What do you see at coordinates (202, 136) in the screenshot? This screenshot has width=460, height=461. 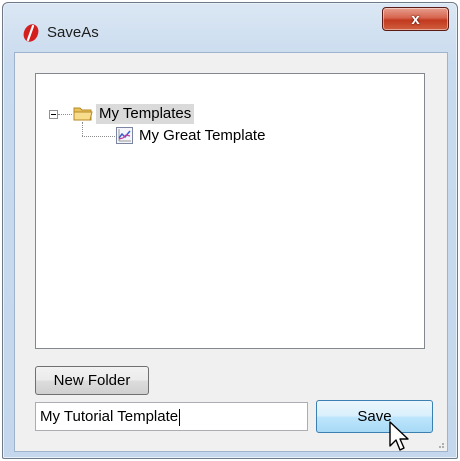 I see `tree-item-my-great-template: My Great Template` at bounding box center [202, 136].